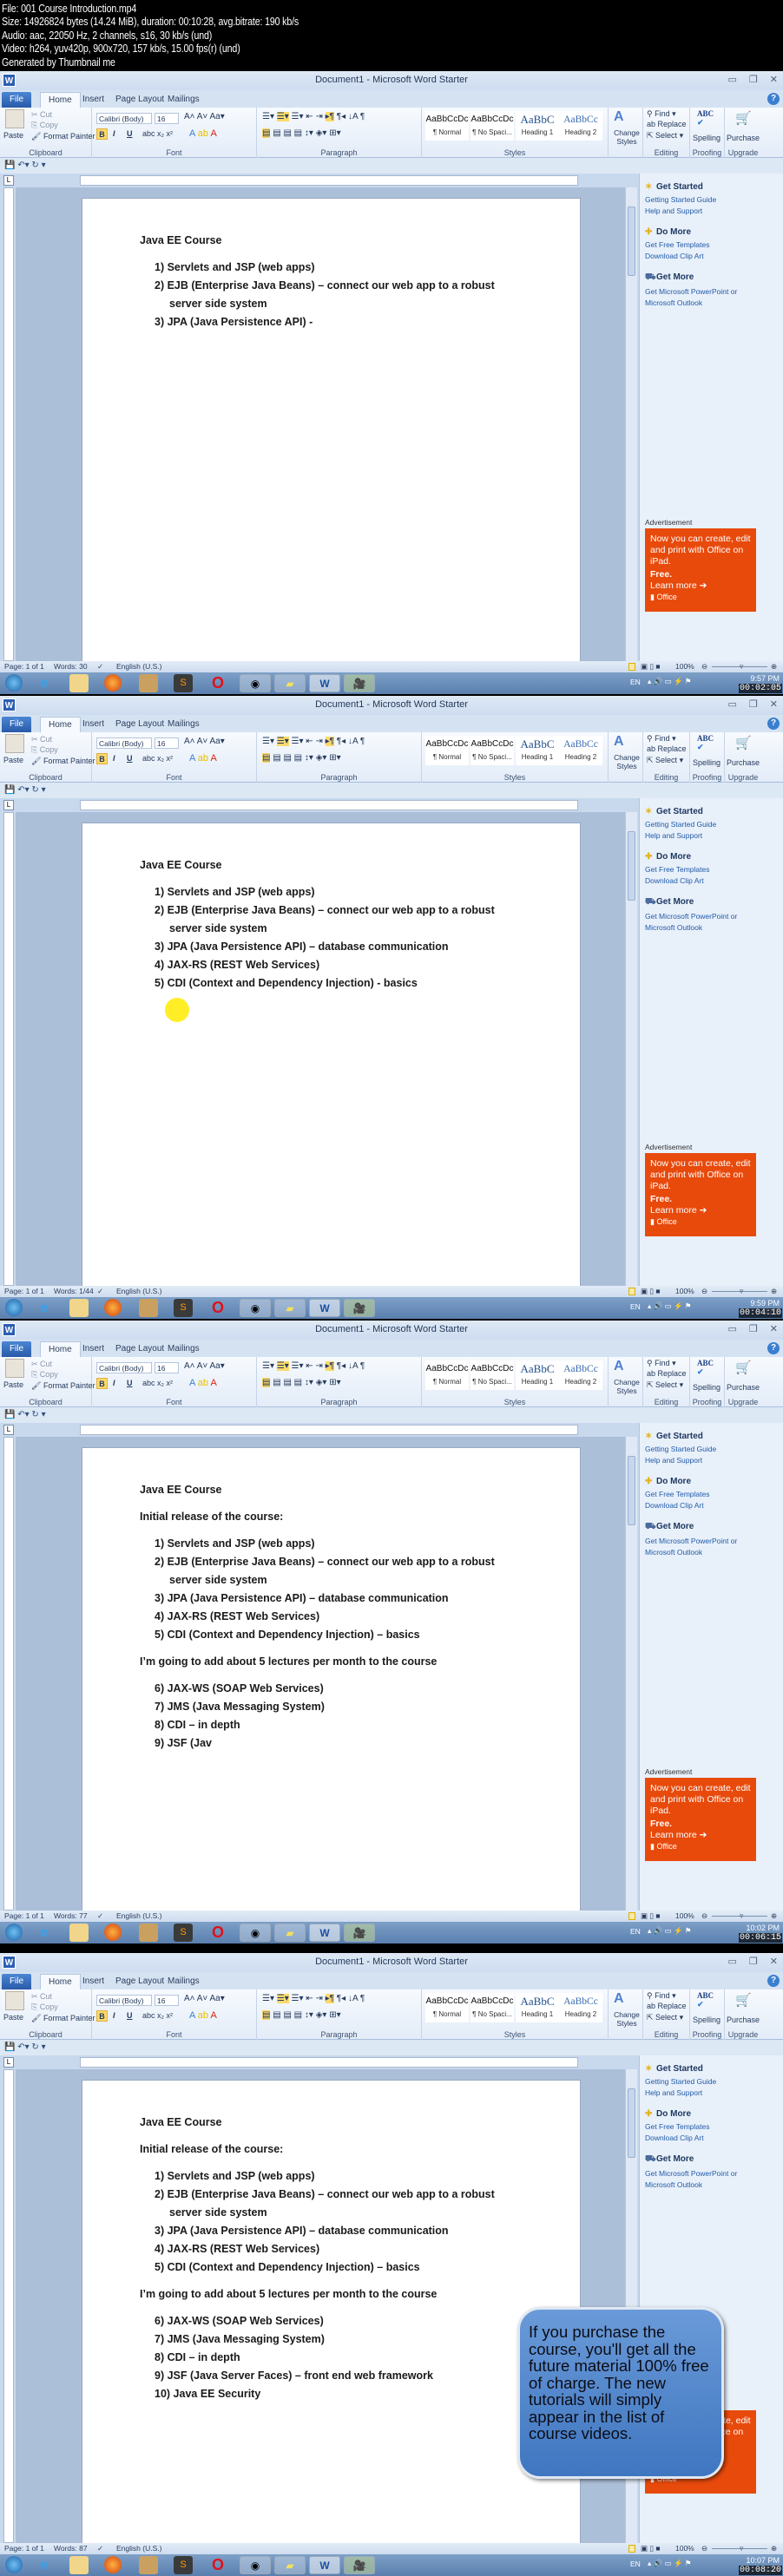 The image size is (783, 2576). I want to click on select-button: ⇱ Select ▾, so click(665, 1385).